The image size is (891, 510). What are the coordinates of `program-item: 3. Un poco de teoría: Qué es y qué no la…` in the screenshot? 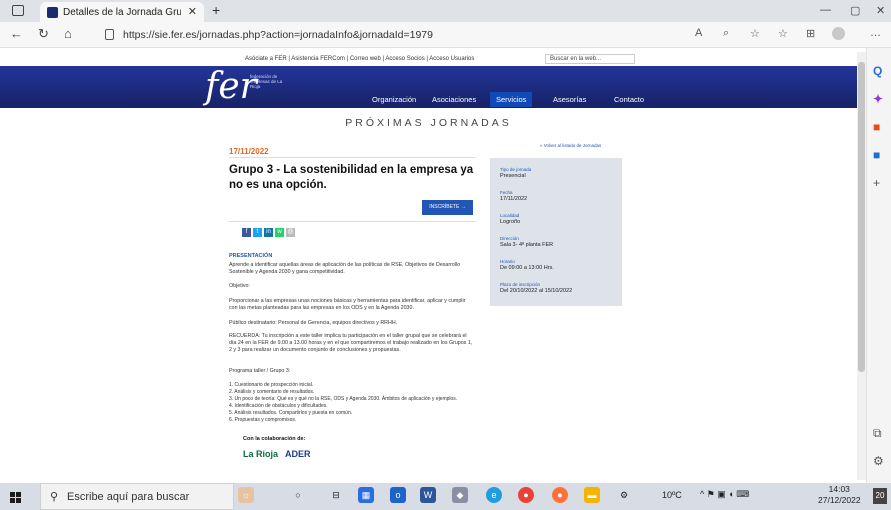 It's located at (343, 399).